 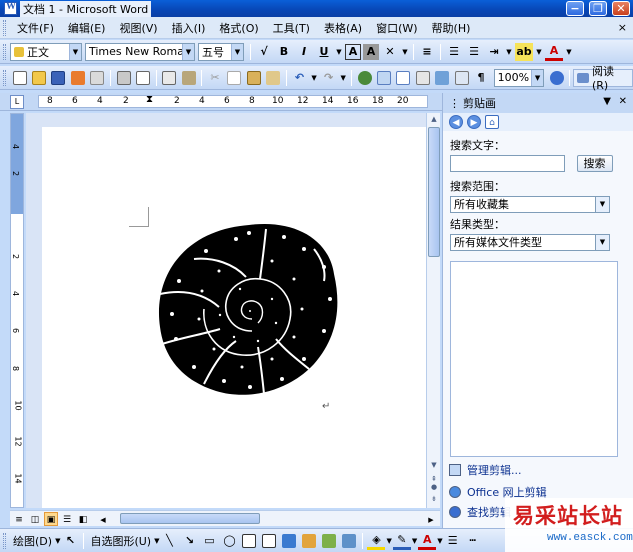 What do you see at coordinates (272, 78) in the screenshot?
I see `format-painter-icon` at bounding box center [272, 78].